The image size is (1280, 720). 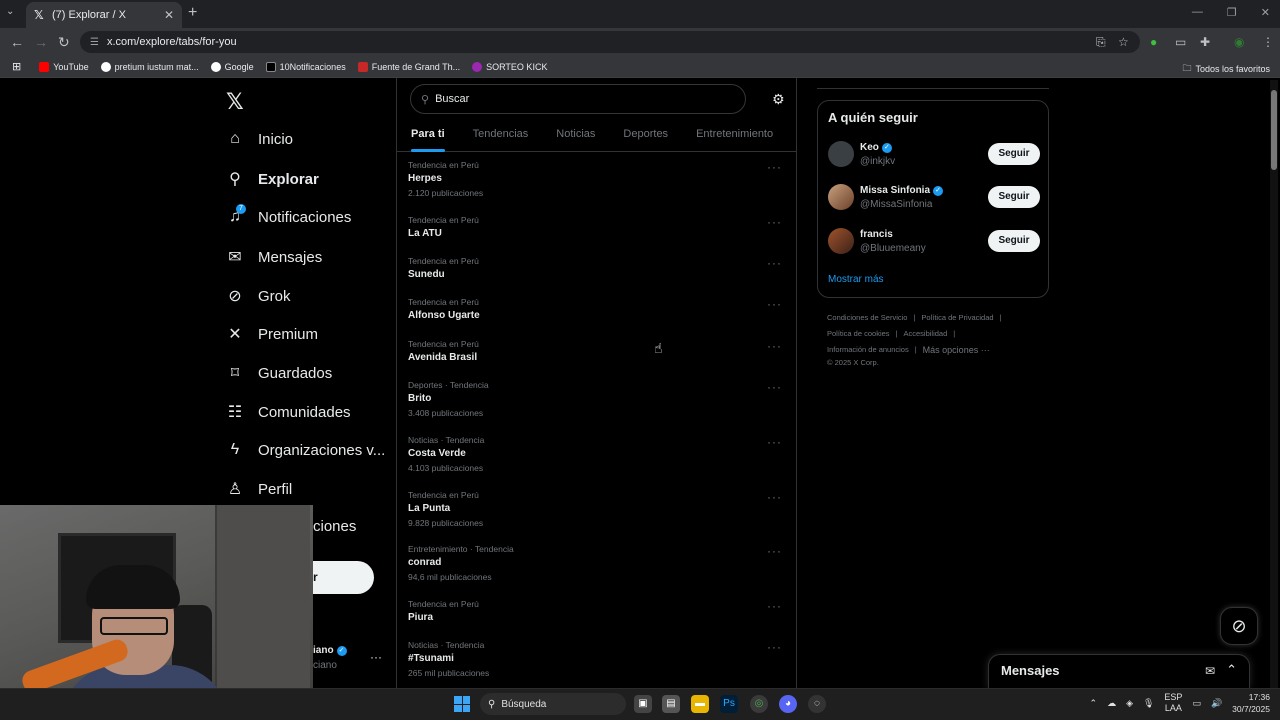 What do you see at coordinates (1239, 626) in the screenshot?
I see `grok-fab-icon: ⊘` at bounding box center [1239, 626].